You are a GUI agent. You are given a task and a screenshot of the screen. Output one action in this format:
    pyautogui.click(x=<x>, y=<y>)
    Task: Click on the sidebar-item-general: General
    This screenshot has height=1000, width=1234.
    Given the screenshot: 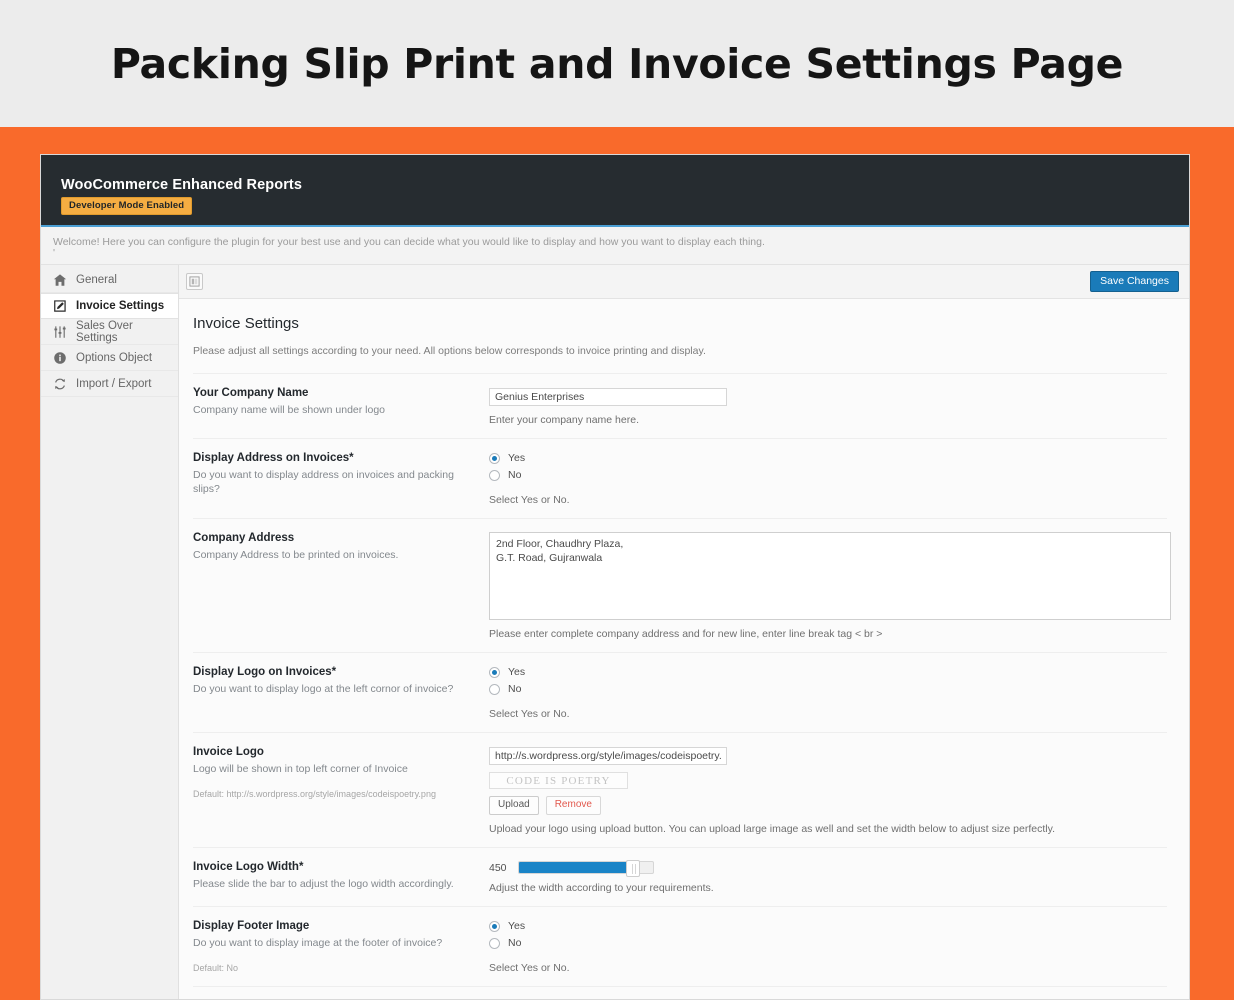 What is the action you would take?
    pyautogui.click(x=109, y=280)
    